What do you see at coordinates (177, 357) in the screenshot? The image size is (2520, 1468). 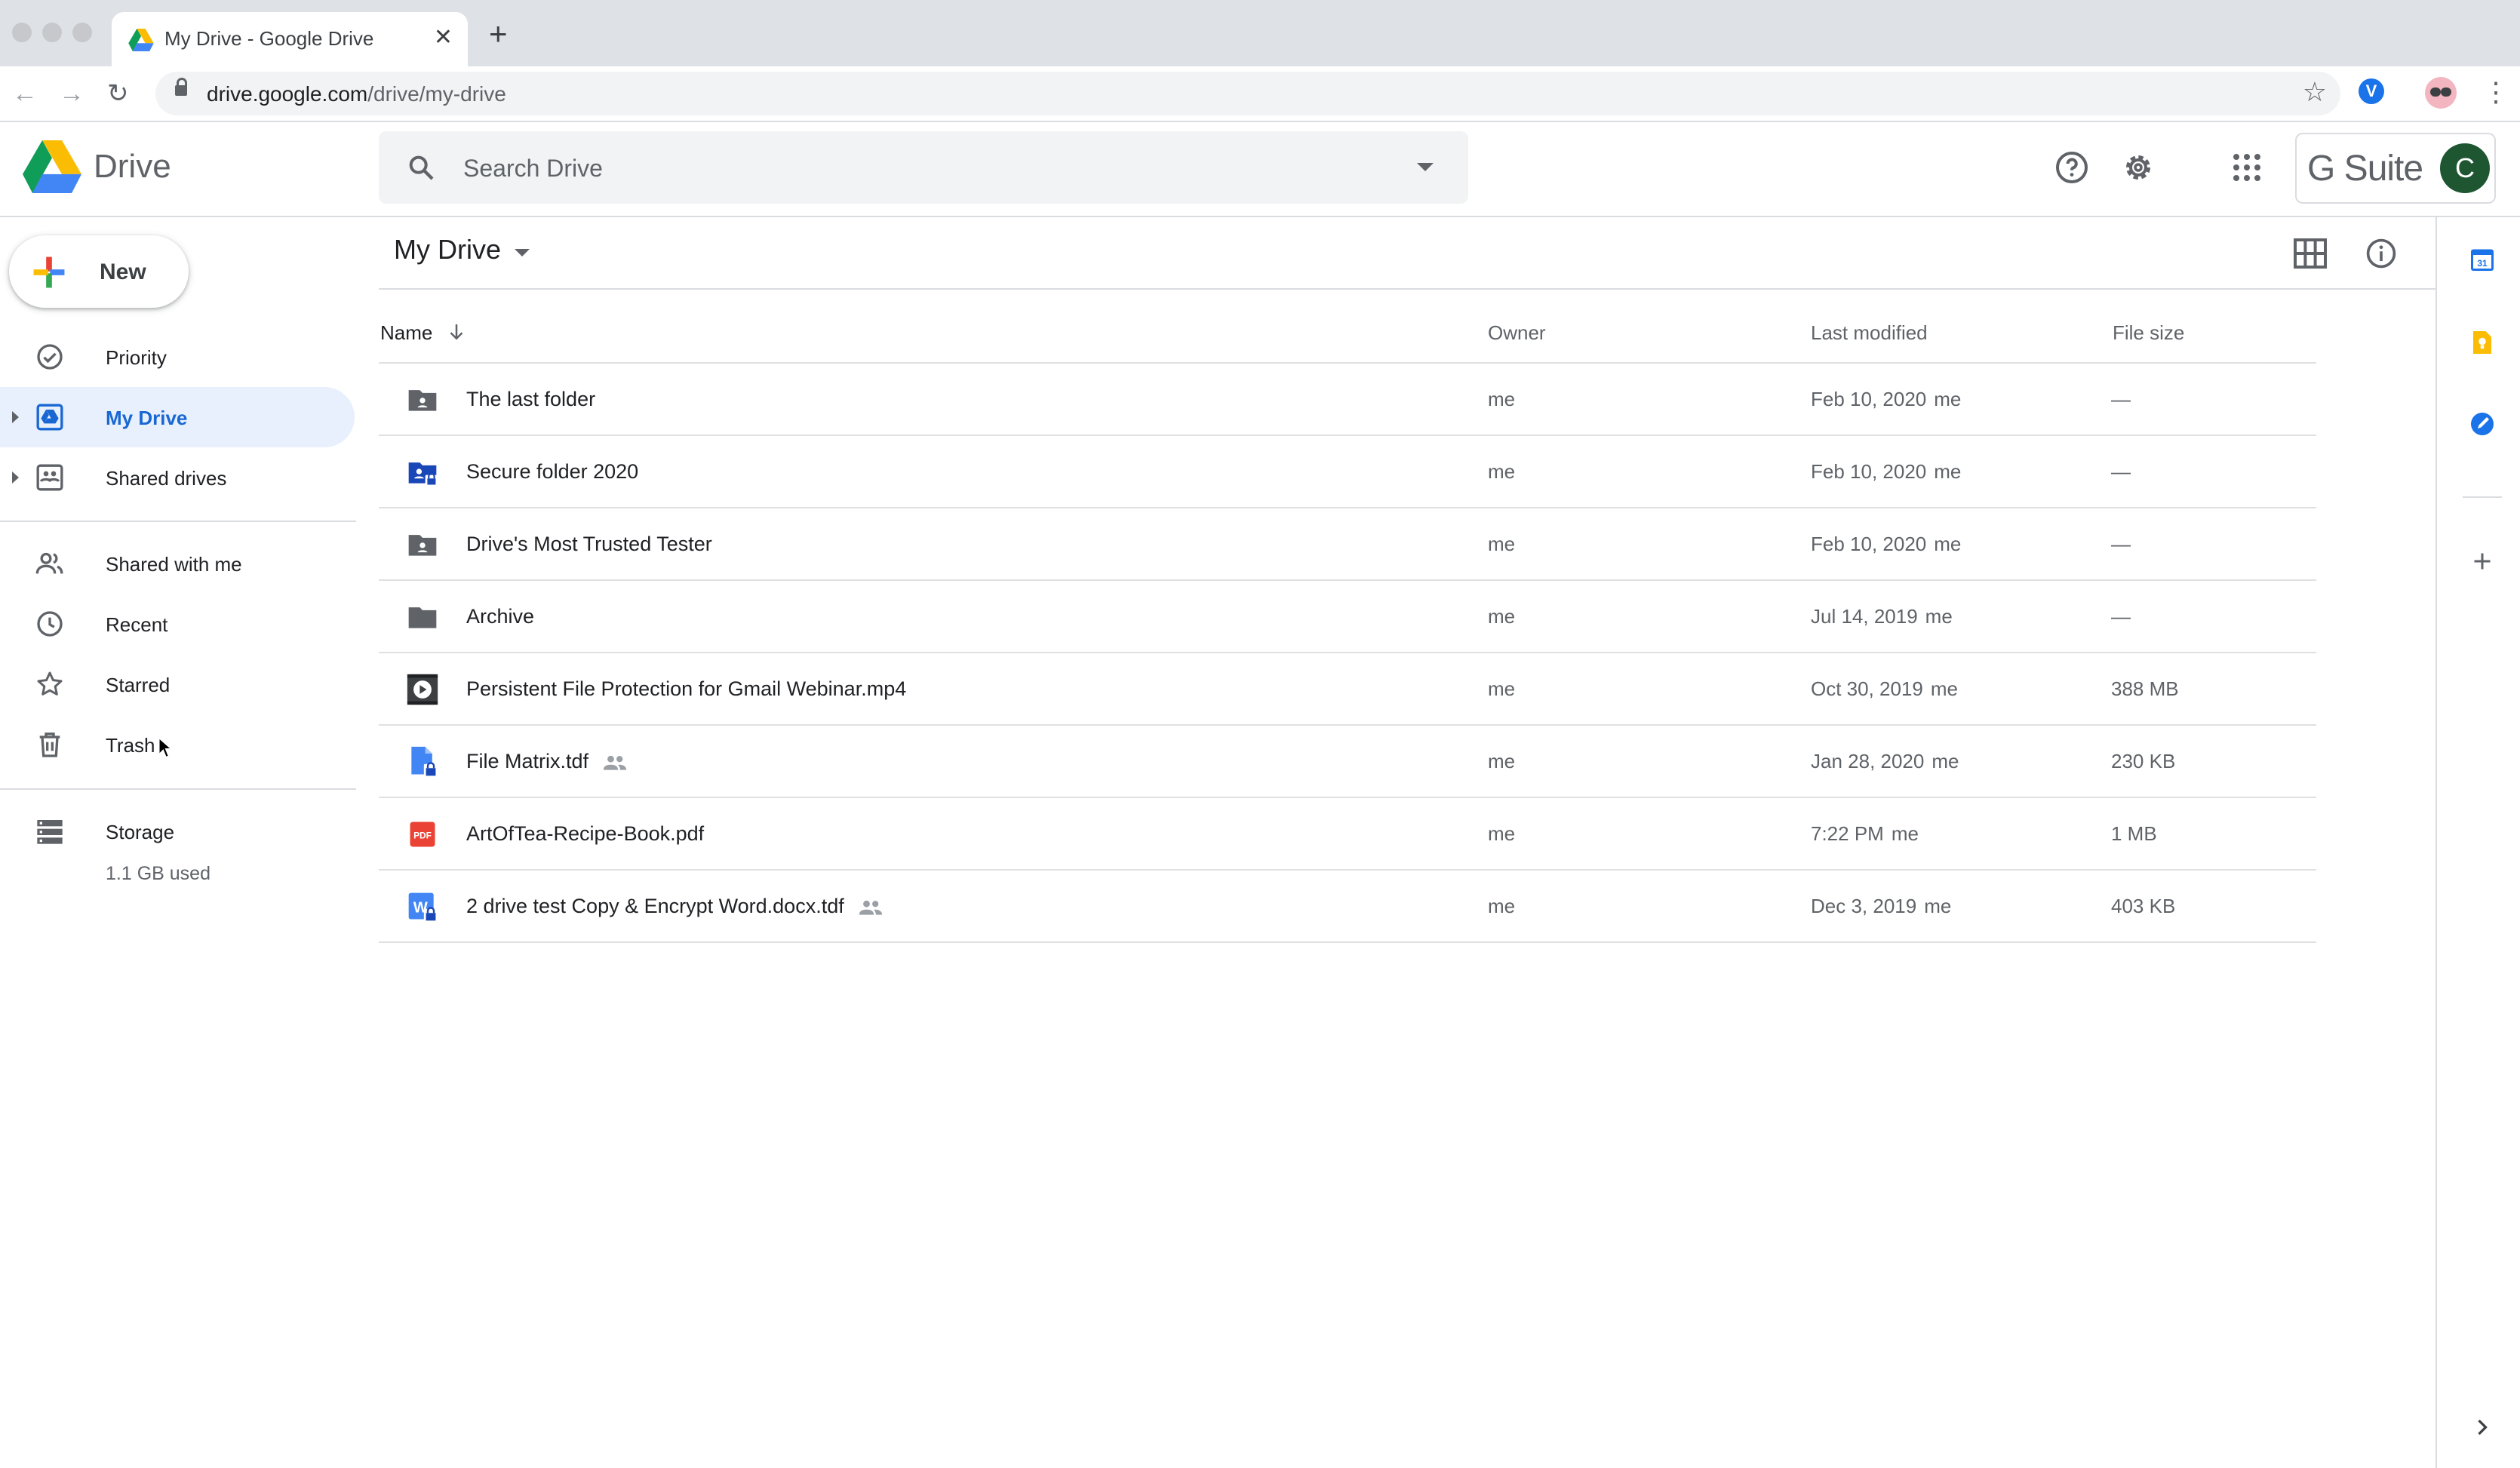 I see `sidebar-item-priority: Priority` at bounding box center [177, 357].